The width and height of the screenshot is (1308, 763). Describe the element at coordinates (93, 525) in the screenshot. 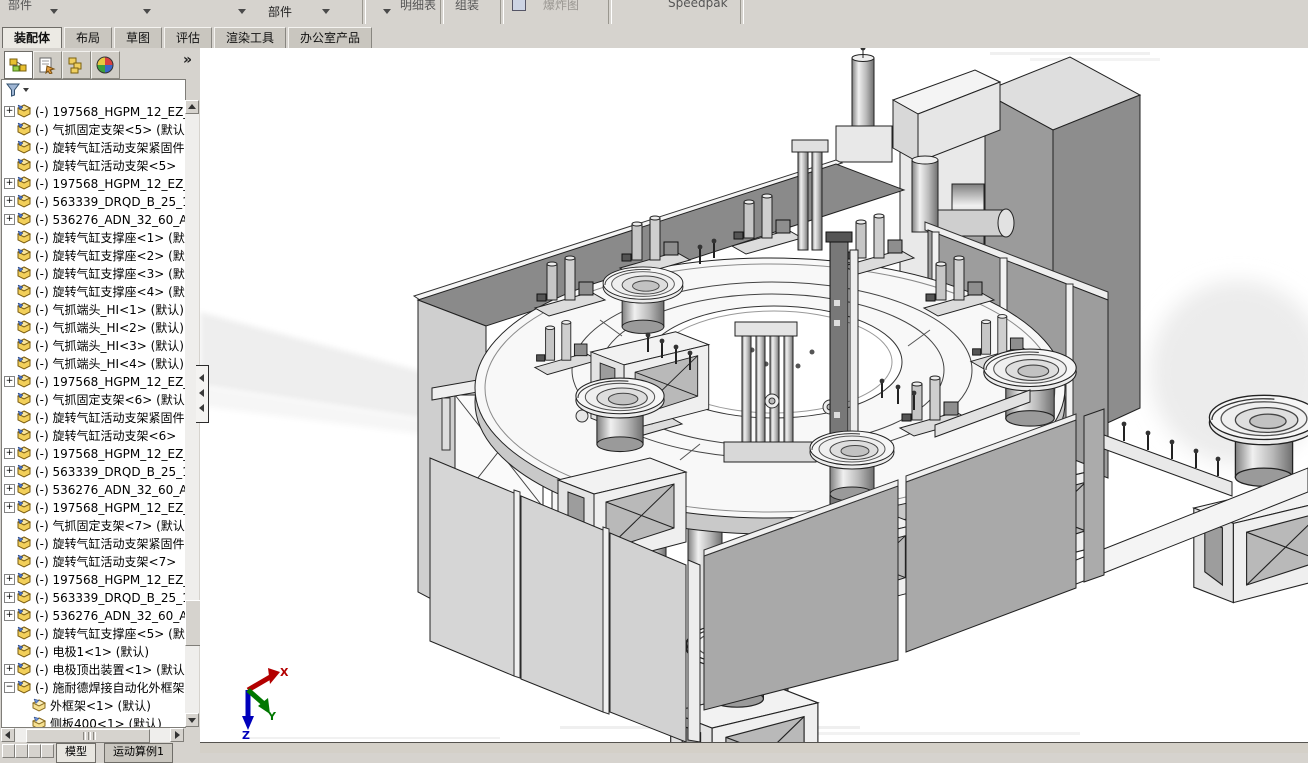

I see `tree-item: (-) 气抓固定支架<7> (默认` at that location.